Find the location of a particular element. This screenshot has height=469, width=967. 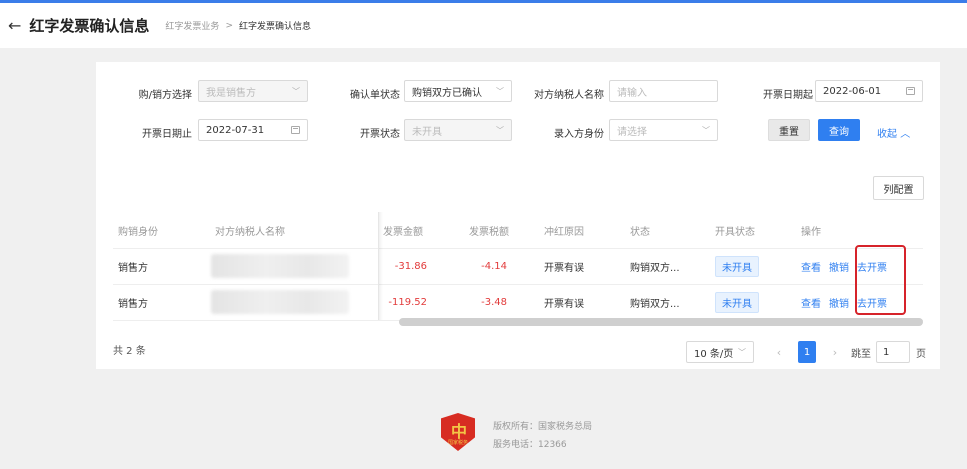

page-size-select: 10 条/页 ﹀ is located at coordinates (720, 352).